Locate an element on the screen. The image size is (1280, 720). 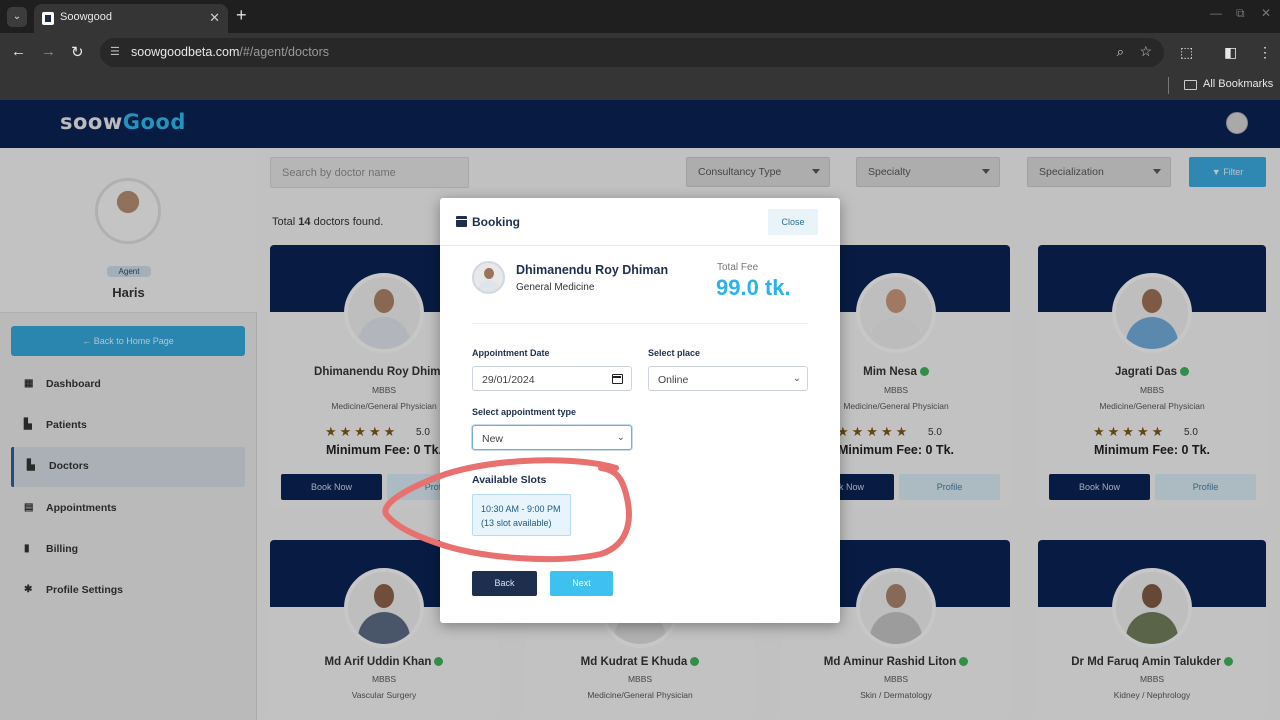
browser-menu-icon: ⋮ is located at coordinates (1265, 52).